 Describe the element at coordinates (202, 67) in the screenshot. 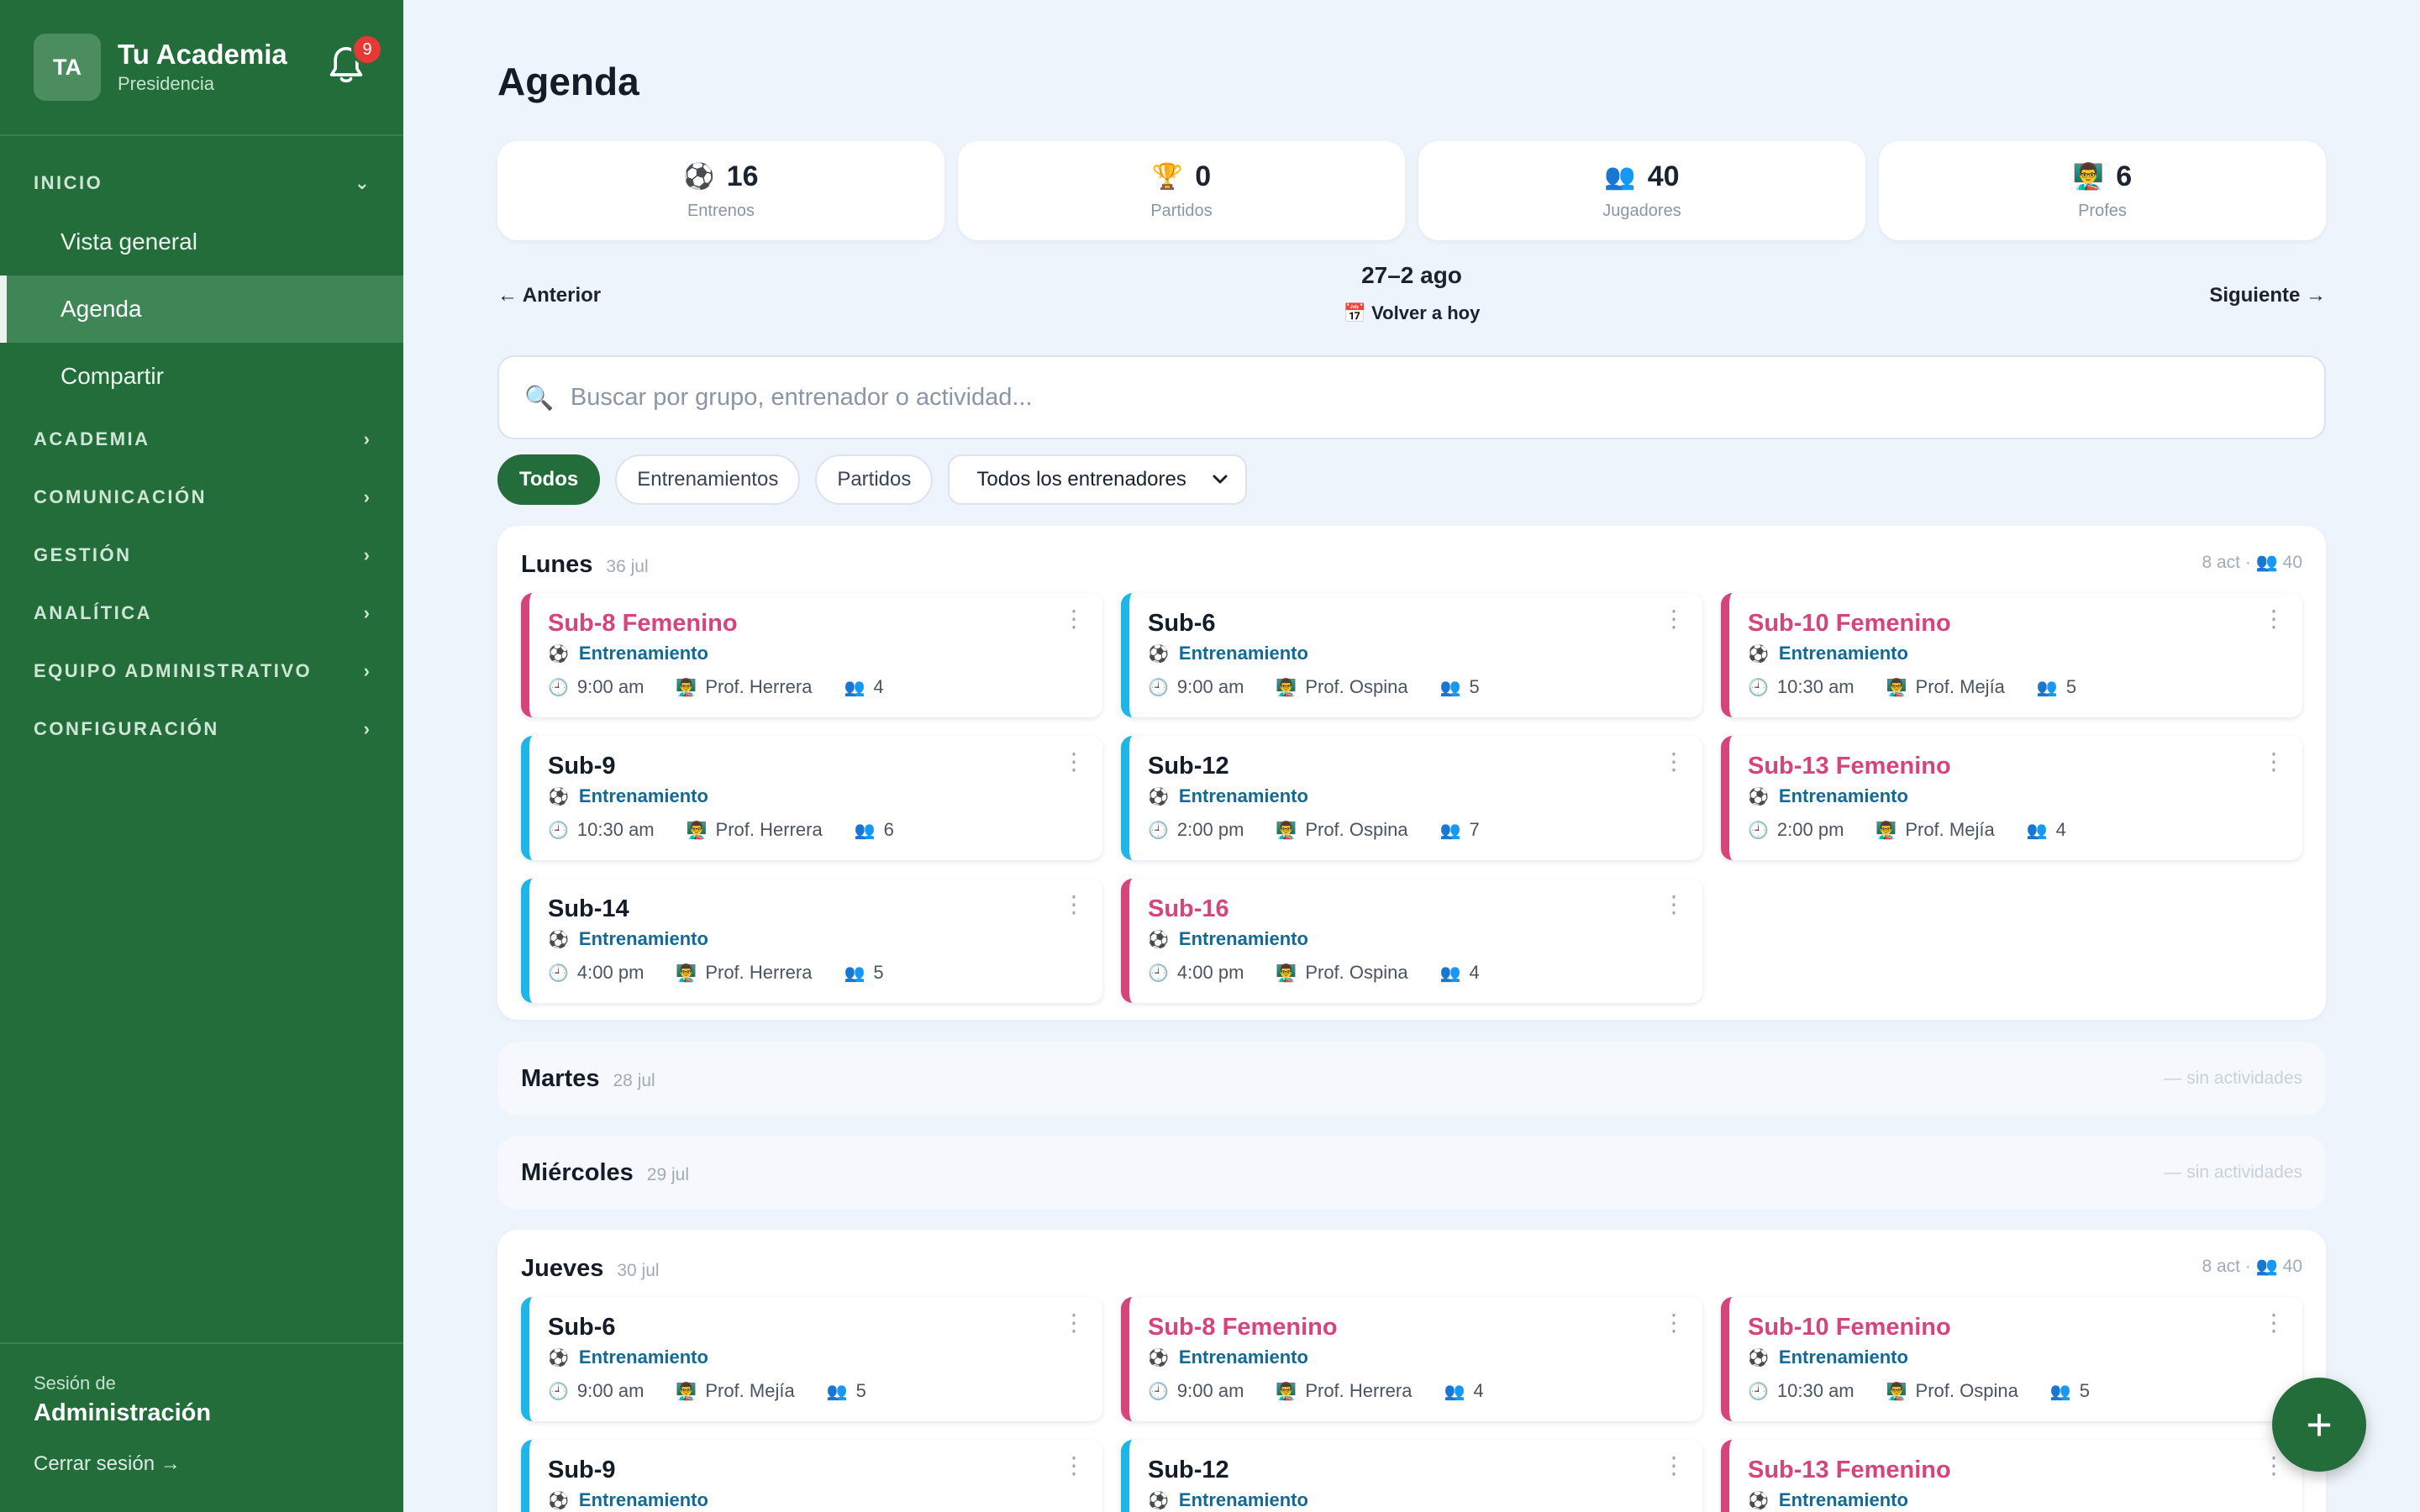

I see `brand: TA Tu Academia Presidencia` at that location.